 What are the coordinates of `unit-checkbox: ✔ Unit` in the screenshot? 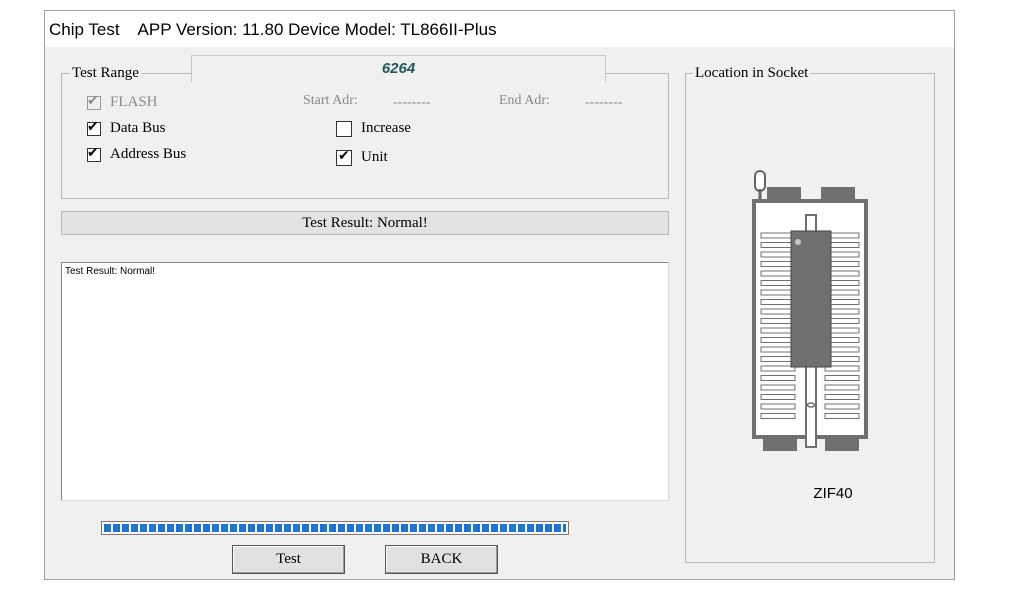 It's located at (362, 156).